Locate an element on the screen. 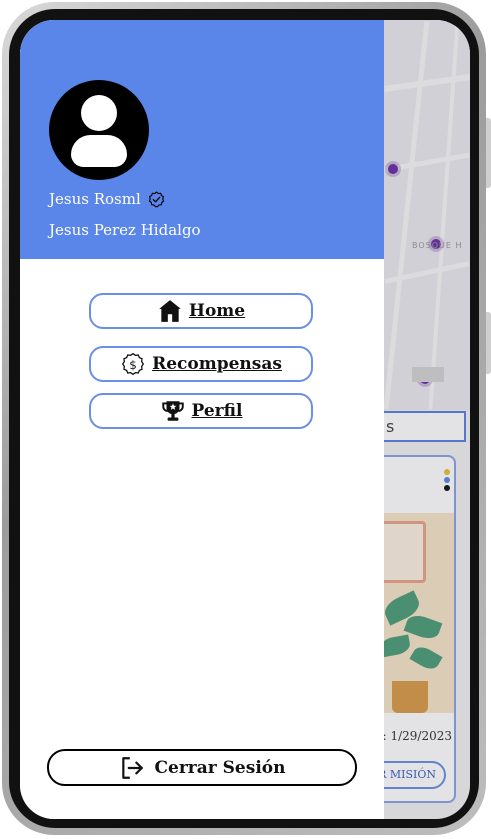 The height and width of the screenshot is (839, 491). avatar is located at coordinates (99, 130).